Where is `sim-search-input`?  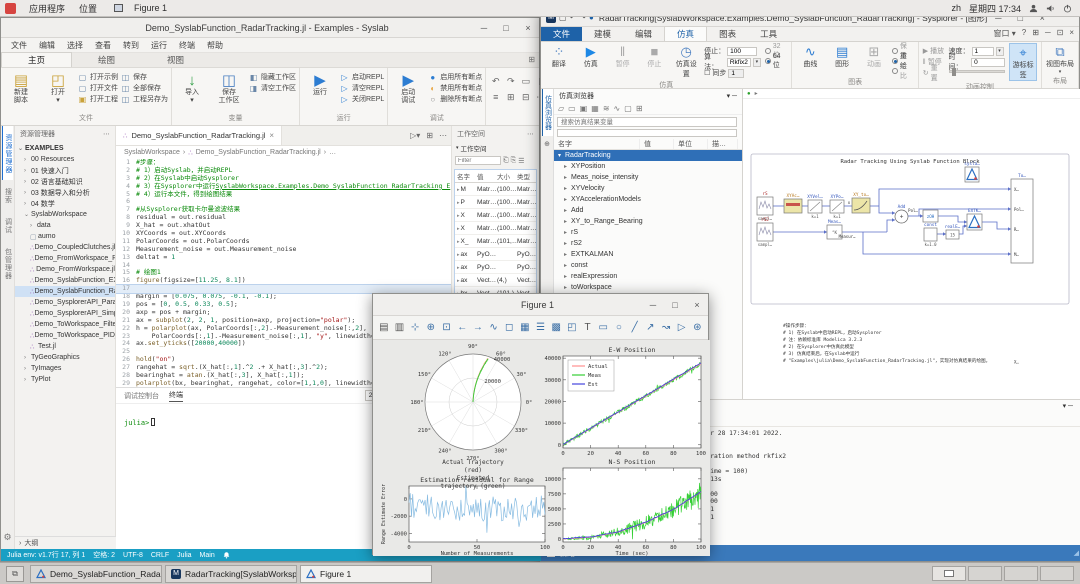 sim-search-input is located at coordinates (647, 122).